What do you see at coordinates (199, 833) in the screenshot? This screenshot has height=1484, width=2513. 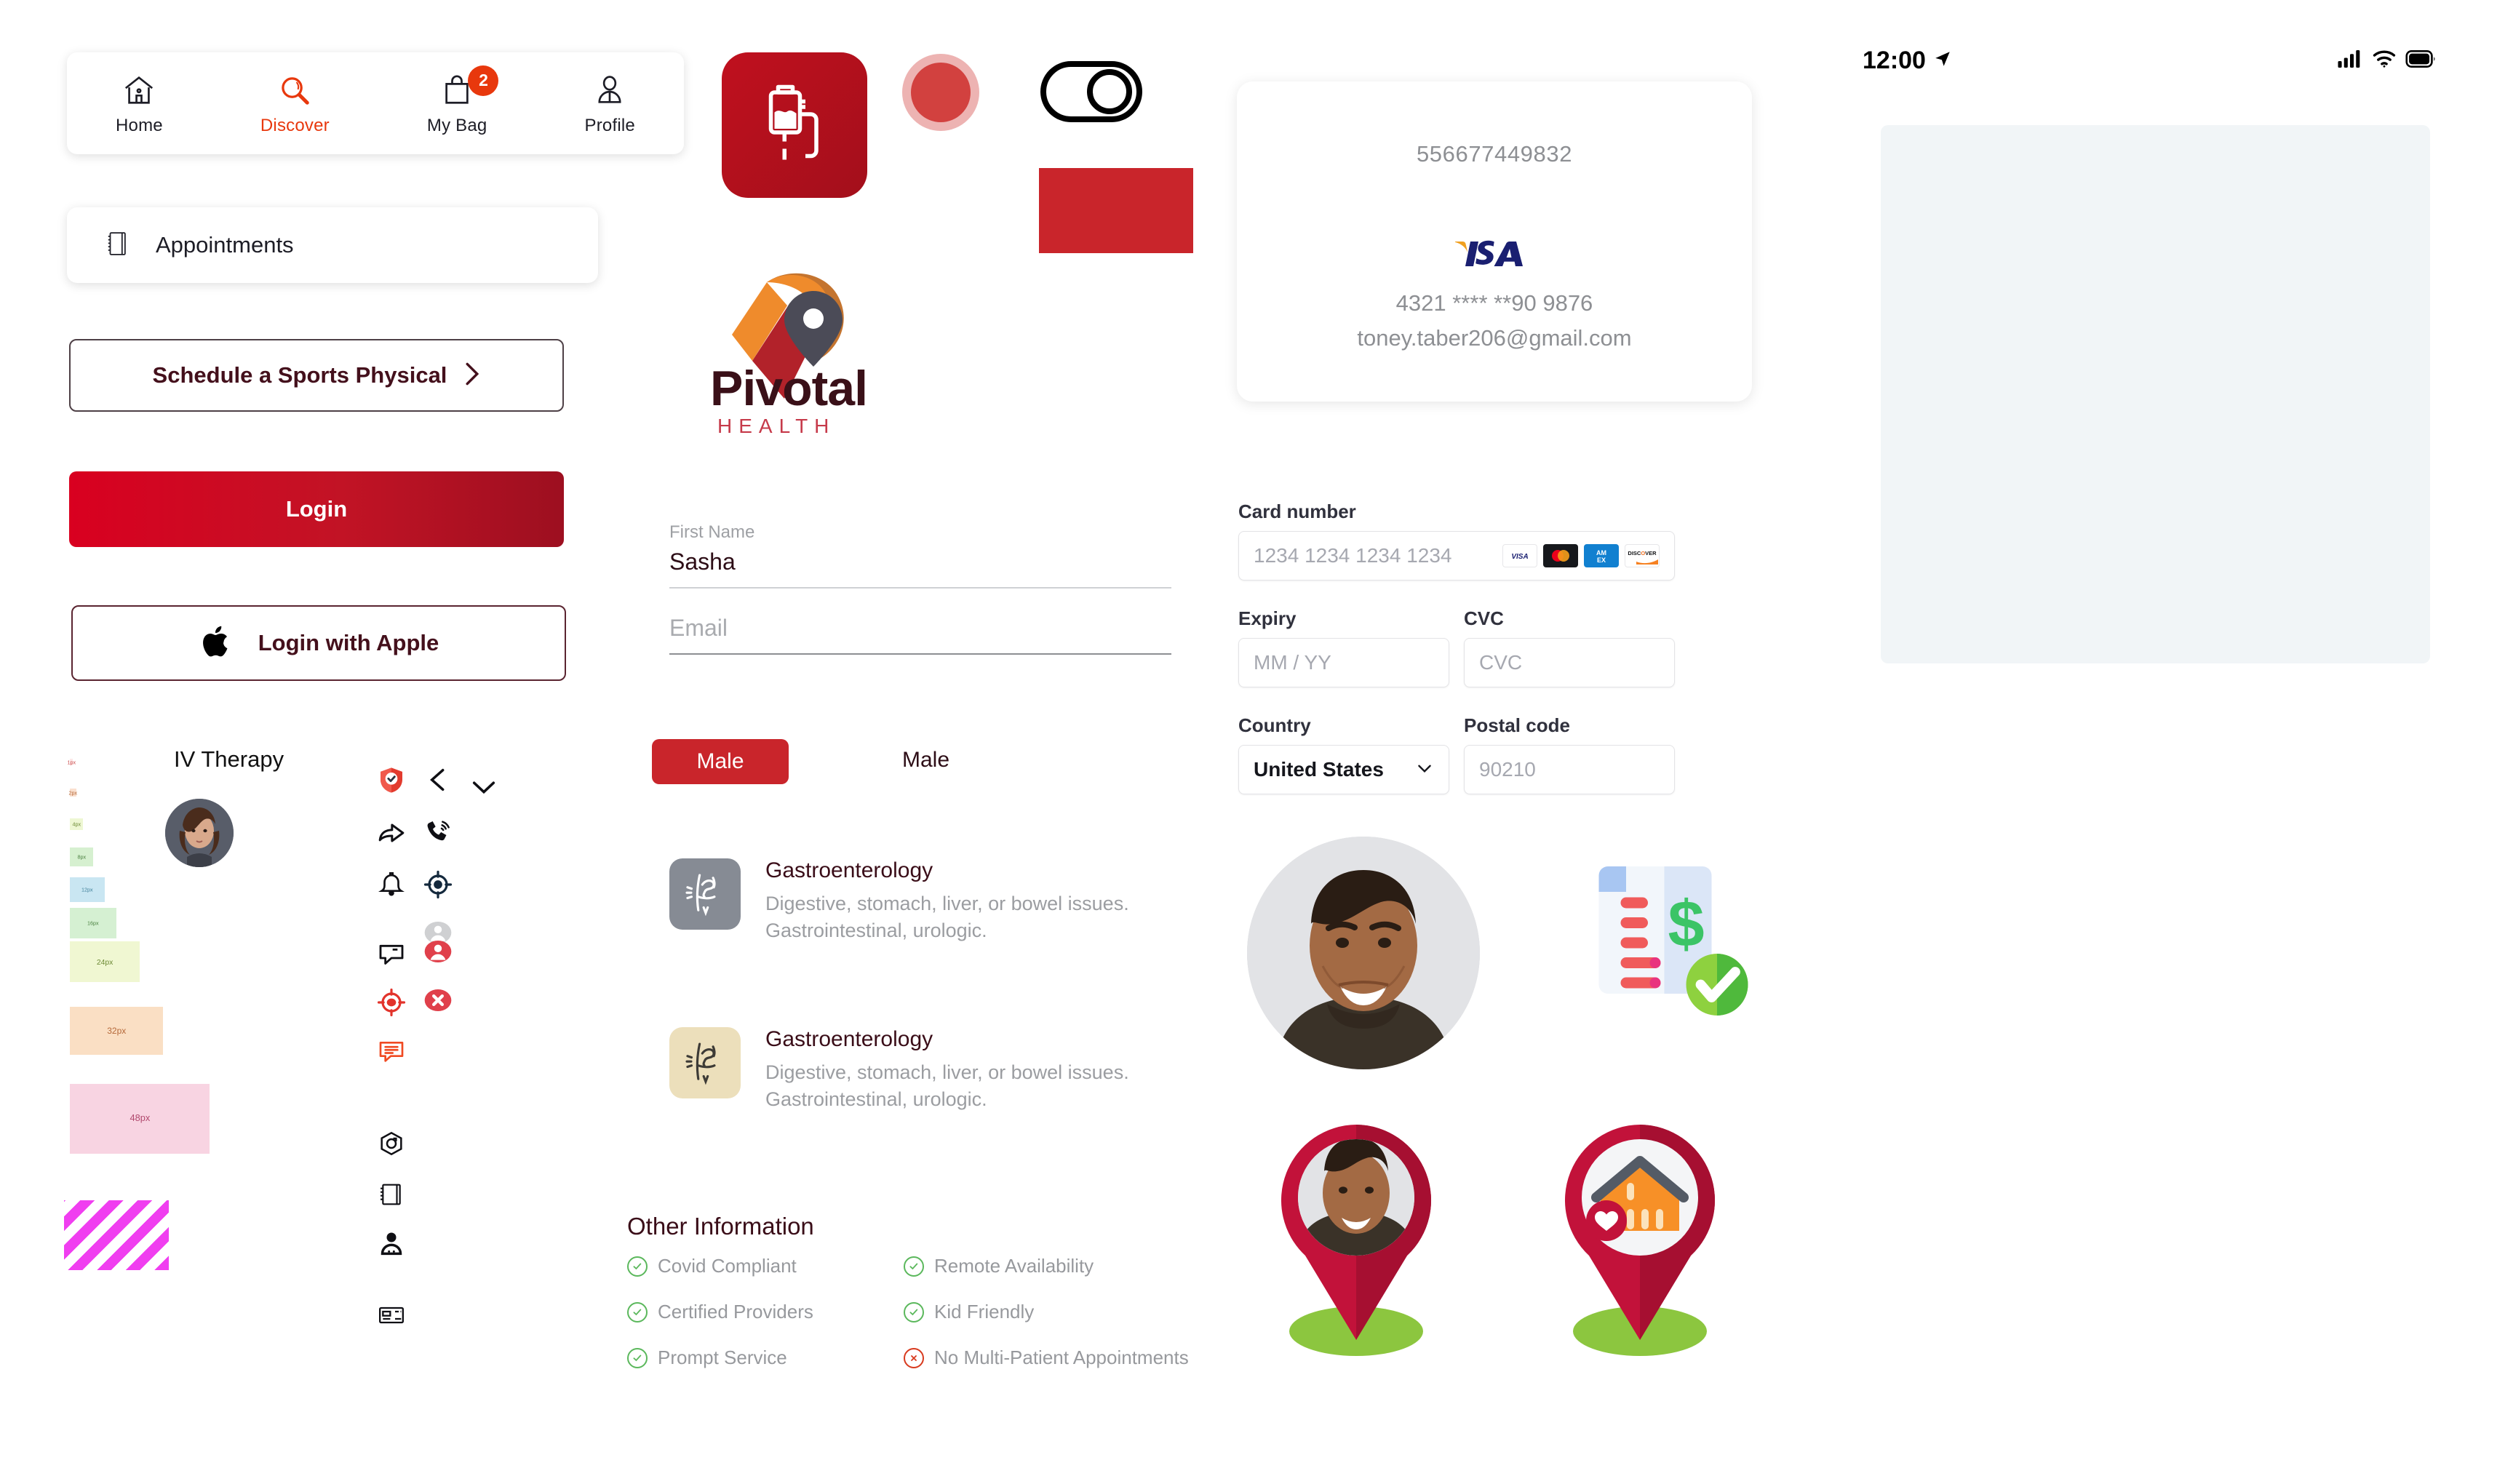 I see `avatar` at bounding box center [199, 833].